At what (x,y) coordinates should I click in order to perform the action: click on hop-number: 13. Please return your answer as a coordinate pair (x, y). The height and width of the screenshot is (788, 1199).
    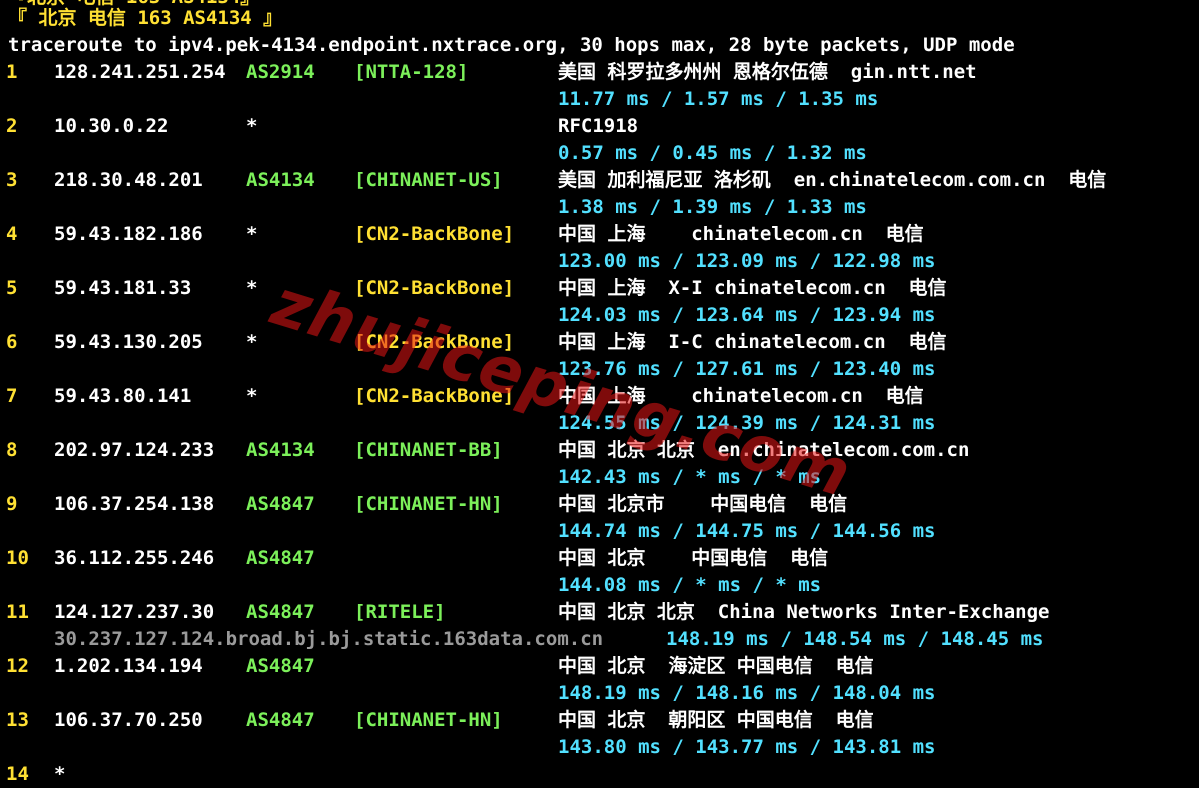
    Looking at the image, I should click on (17, 720).